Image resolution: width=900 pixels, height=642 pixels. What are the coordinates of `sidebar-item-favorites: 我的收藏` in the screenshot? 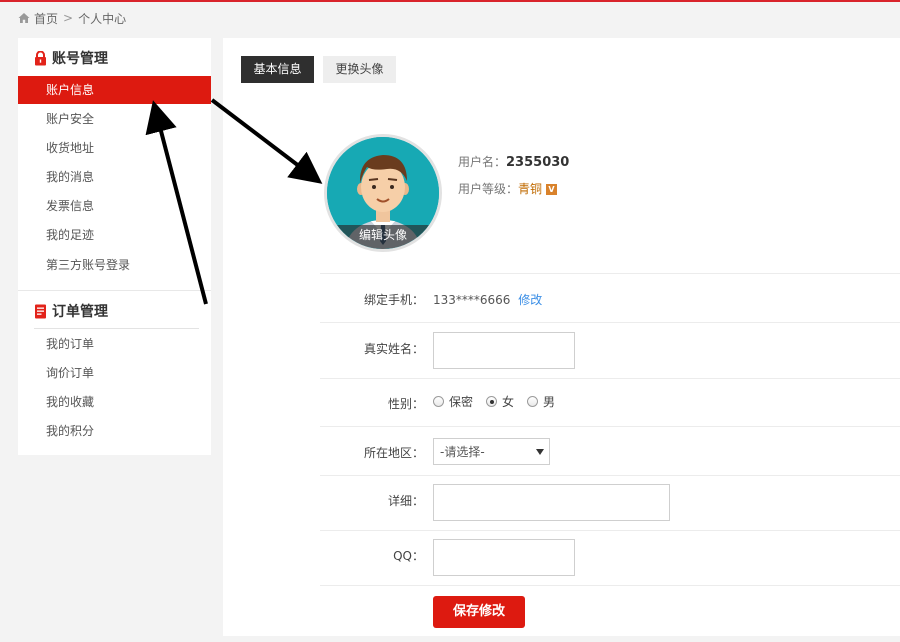 It's located at (114, 402).